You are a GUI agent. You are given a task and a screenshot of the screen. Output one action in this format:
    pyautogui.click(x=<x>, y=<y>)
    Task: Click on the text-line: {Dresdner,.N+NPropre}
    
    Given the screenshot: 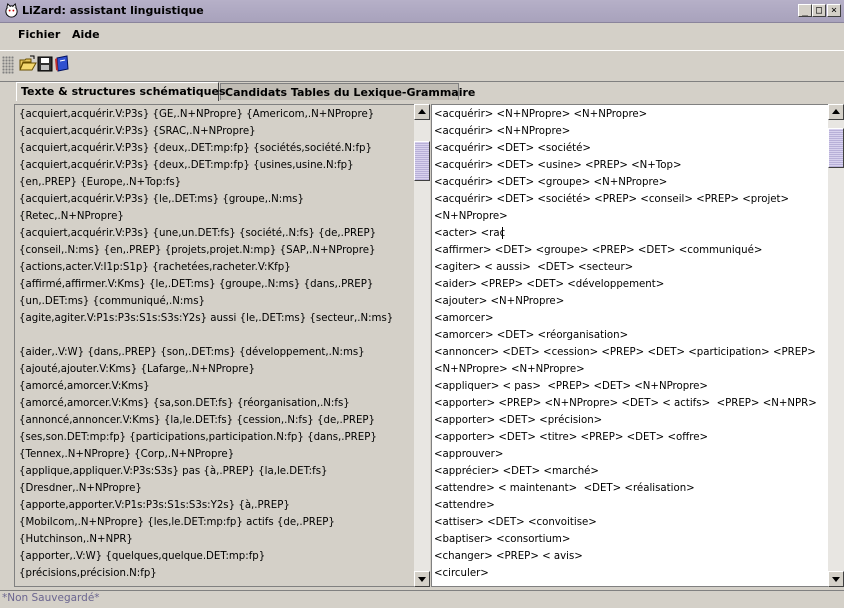 What is the action you would take?
    pyautogui.click(x=80, y=488)
    